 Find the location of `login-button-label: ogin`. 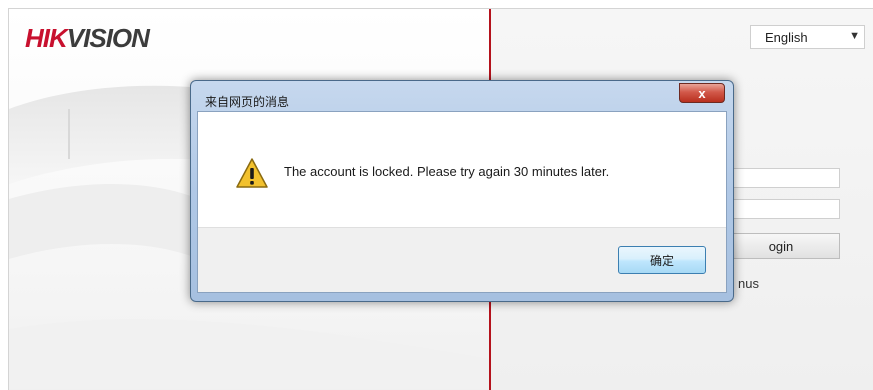

login-button-label: ogin is located at coordinates (781, 246).